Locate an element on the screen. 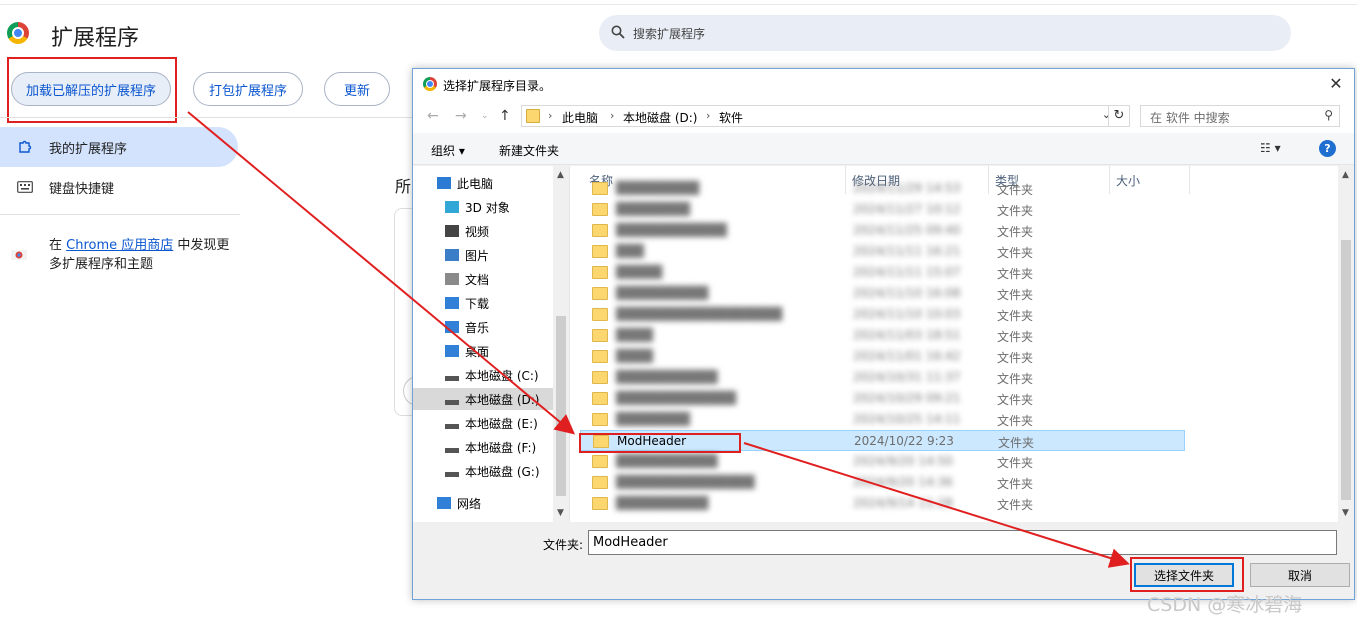  pack-extension-button: 打包扩展程序 is located at coordinates (248, 89).